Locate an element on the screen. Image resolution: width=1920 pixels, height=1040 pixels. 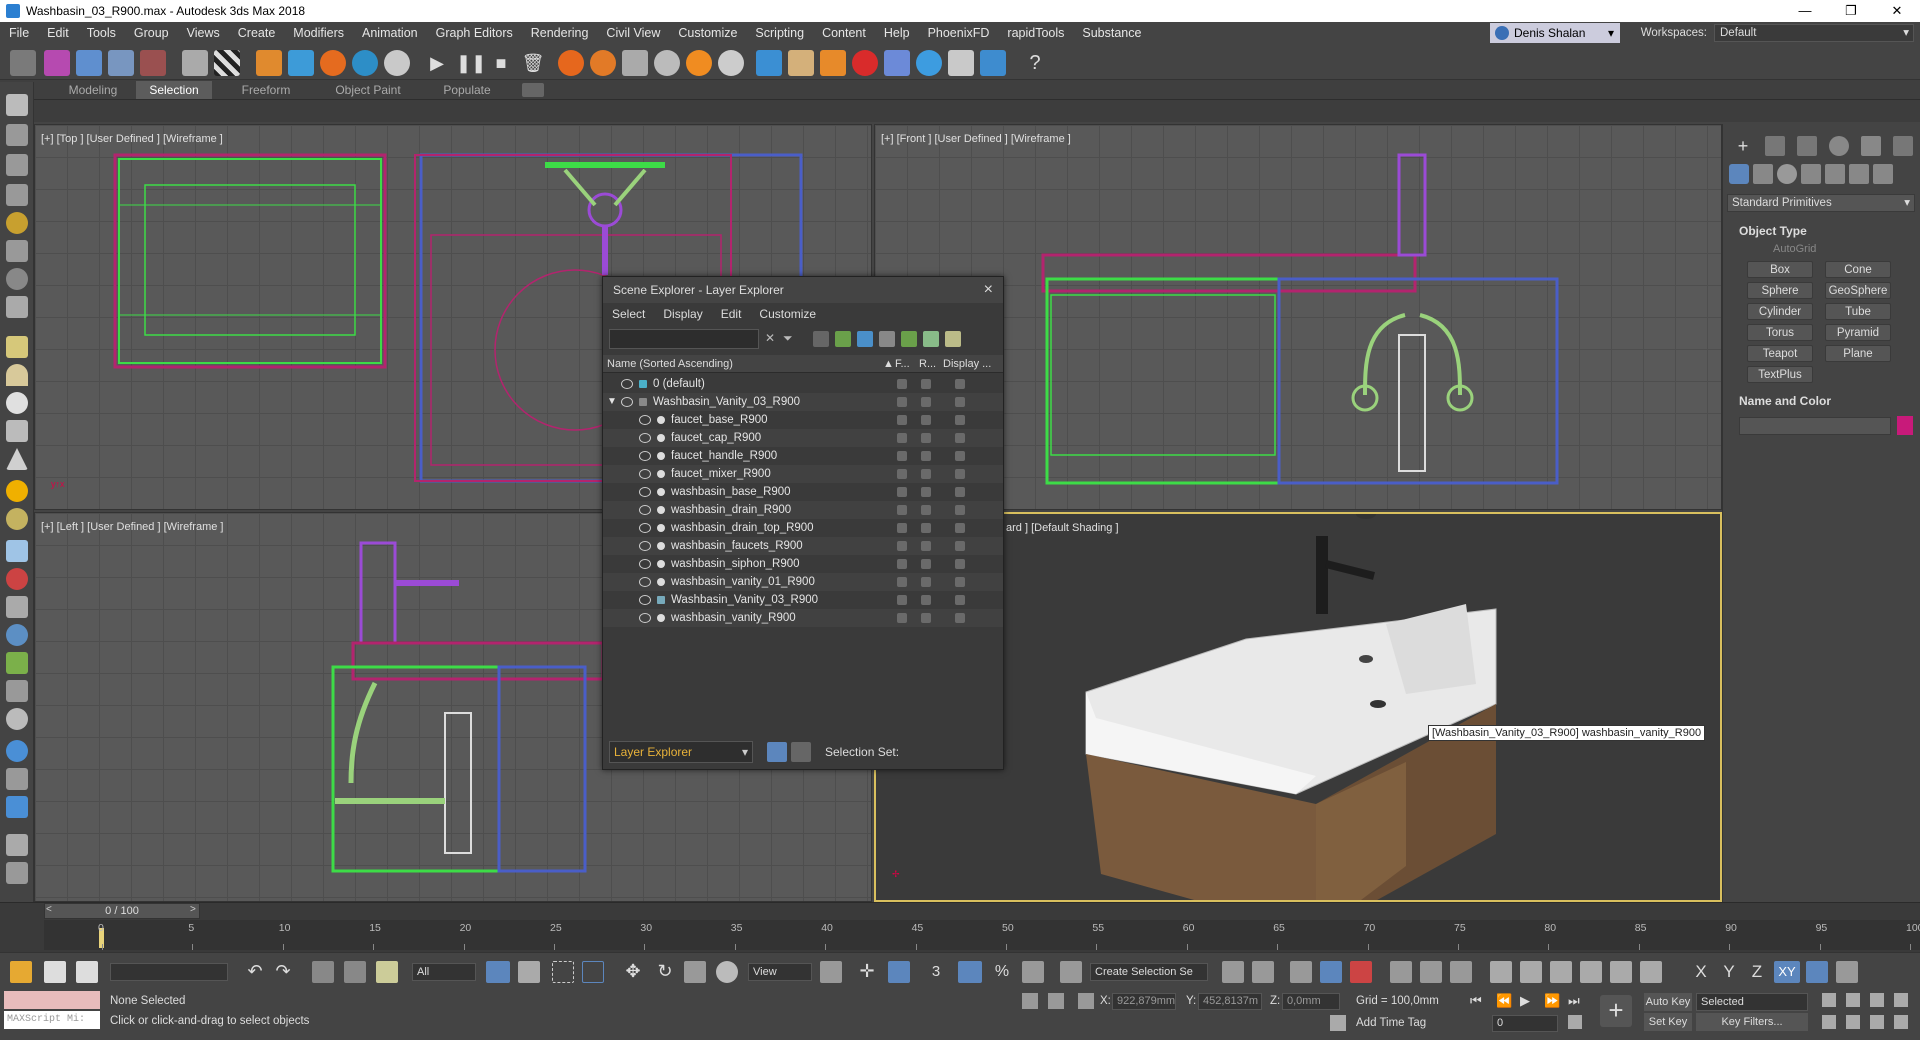
axis-x-button: X is located at coordinates (1701, 972).